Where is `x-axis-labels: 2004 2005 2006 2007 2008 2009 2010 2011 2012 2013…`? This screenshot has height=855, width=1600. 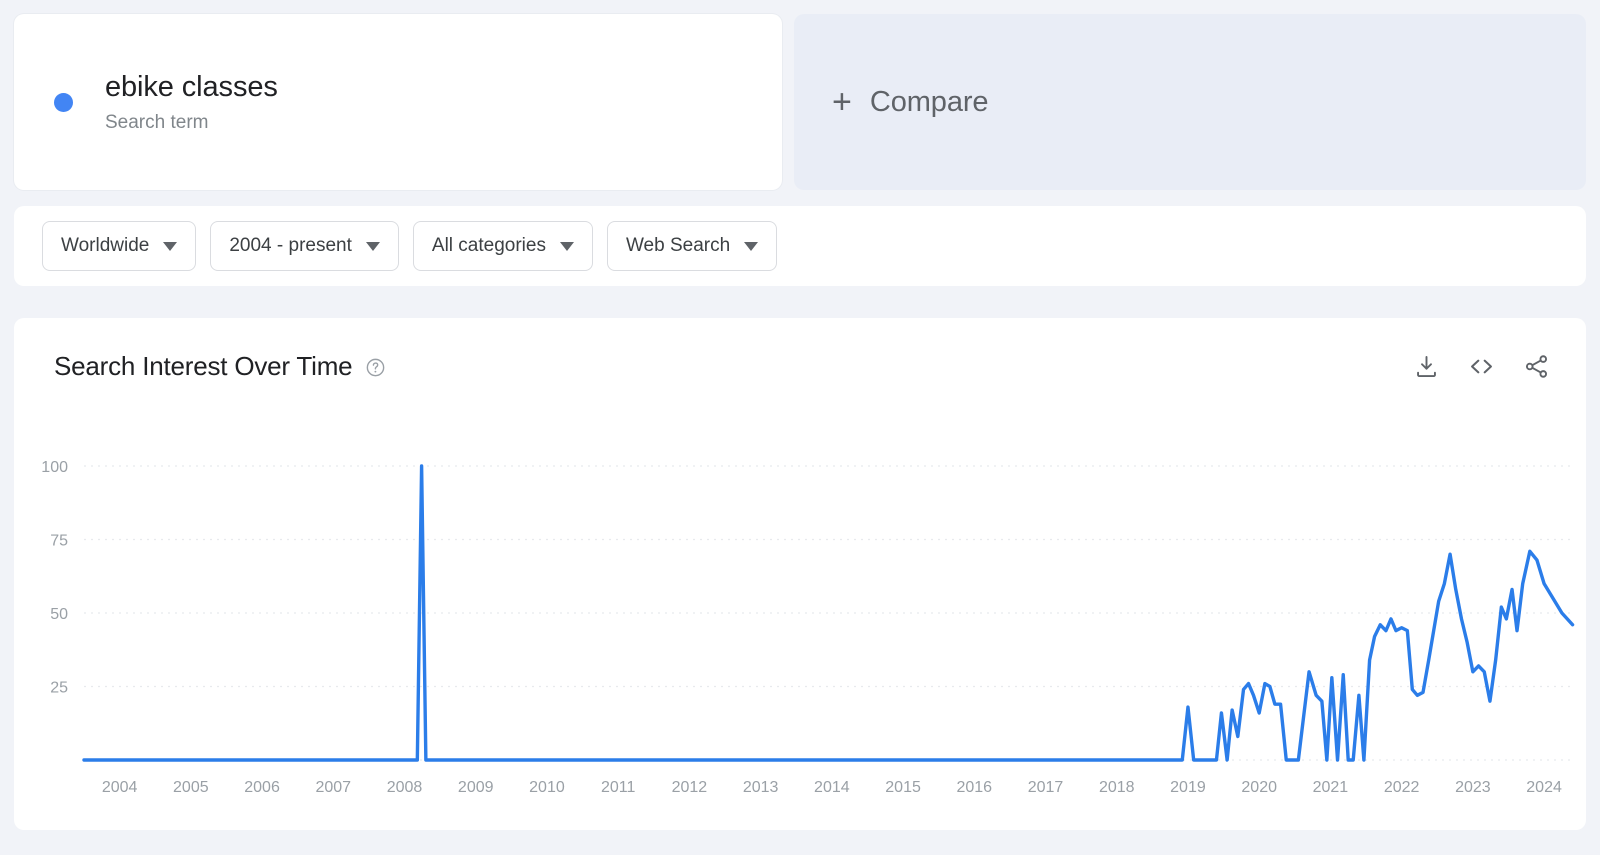
x-axis-labels: 2004 2005 2006 2007 2008 2009 2010 2011 2012 2013… is located at coordinates (832, 787).